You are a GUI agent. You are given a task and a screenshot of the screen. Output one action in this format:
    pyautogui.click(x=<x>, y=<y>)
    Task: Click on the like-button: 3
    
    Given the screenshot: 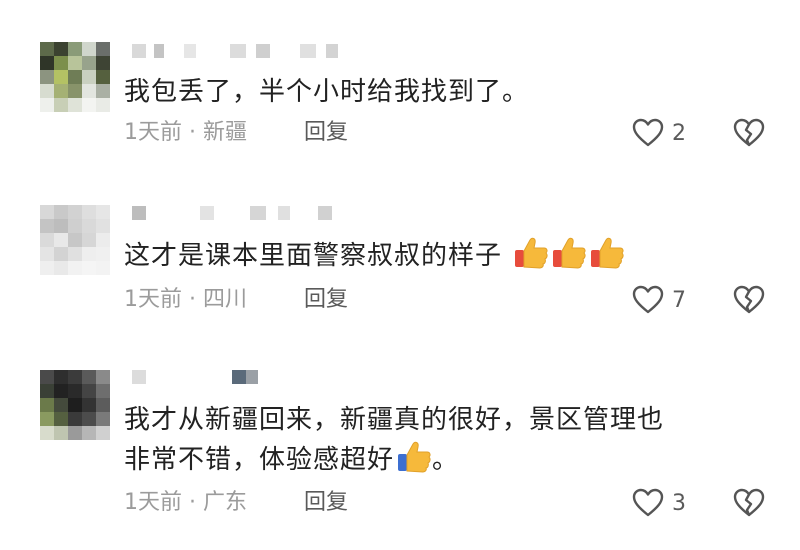 What is the action you would take?
    pyautogui.click(x=659, y=503)
    